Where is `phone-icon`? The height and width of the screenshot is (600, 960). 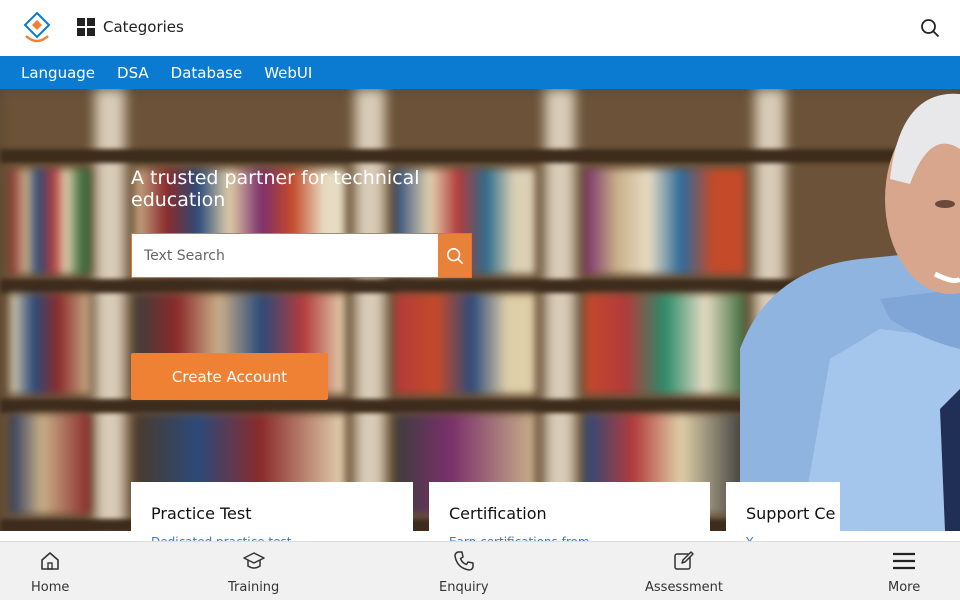
phone-icon is located at coordinates (464, 561).